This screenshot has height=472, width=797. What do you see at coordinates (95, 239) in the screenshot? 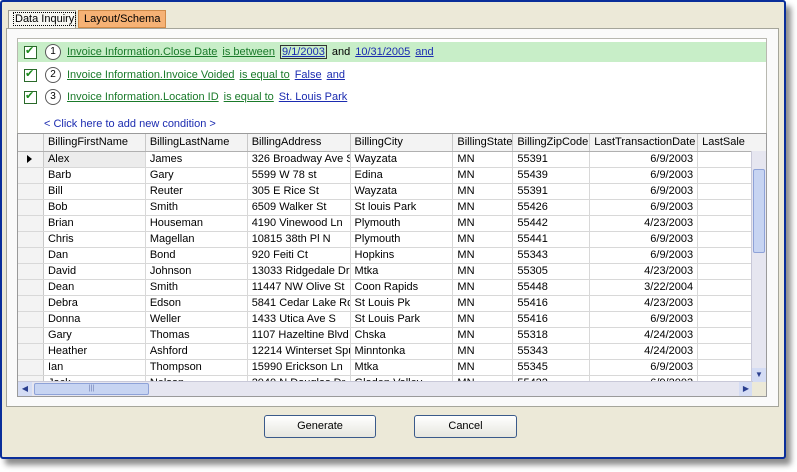
I see `table-cell: Chris` at bounding box center [95, 239].